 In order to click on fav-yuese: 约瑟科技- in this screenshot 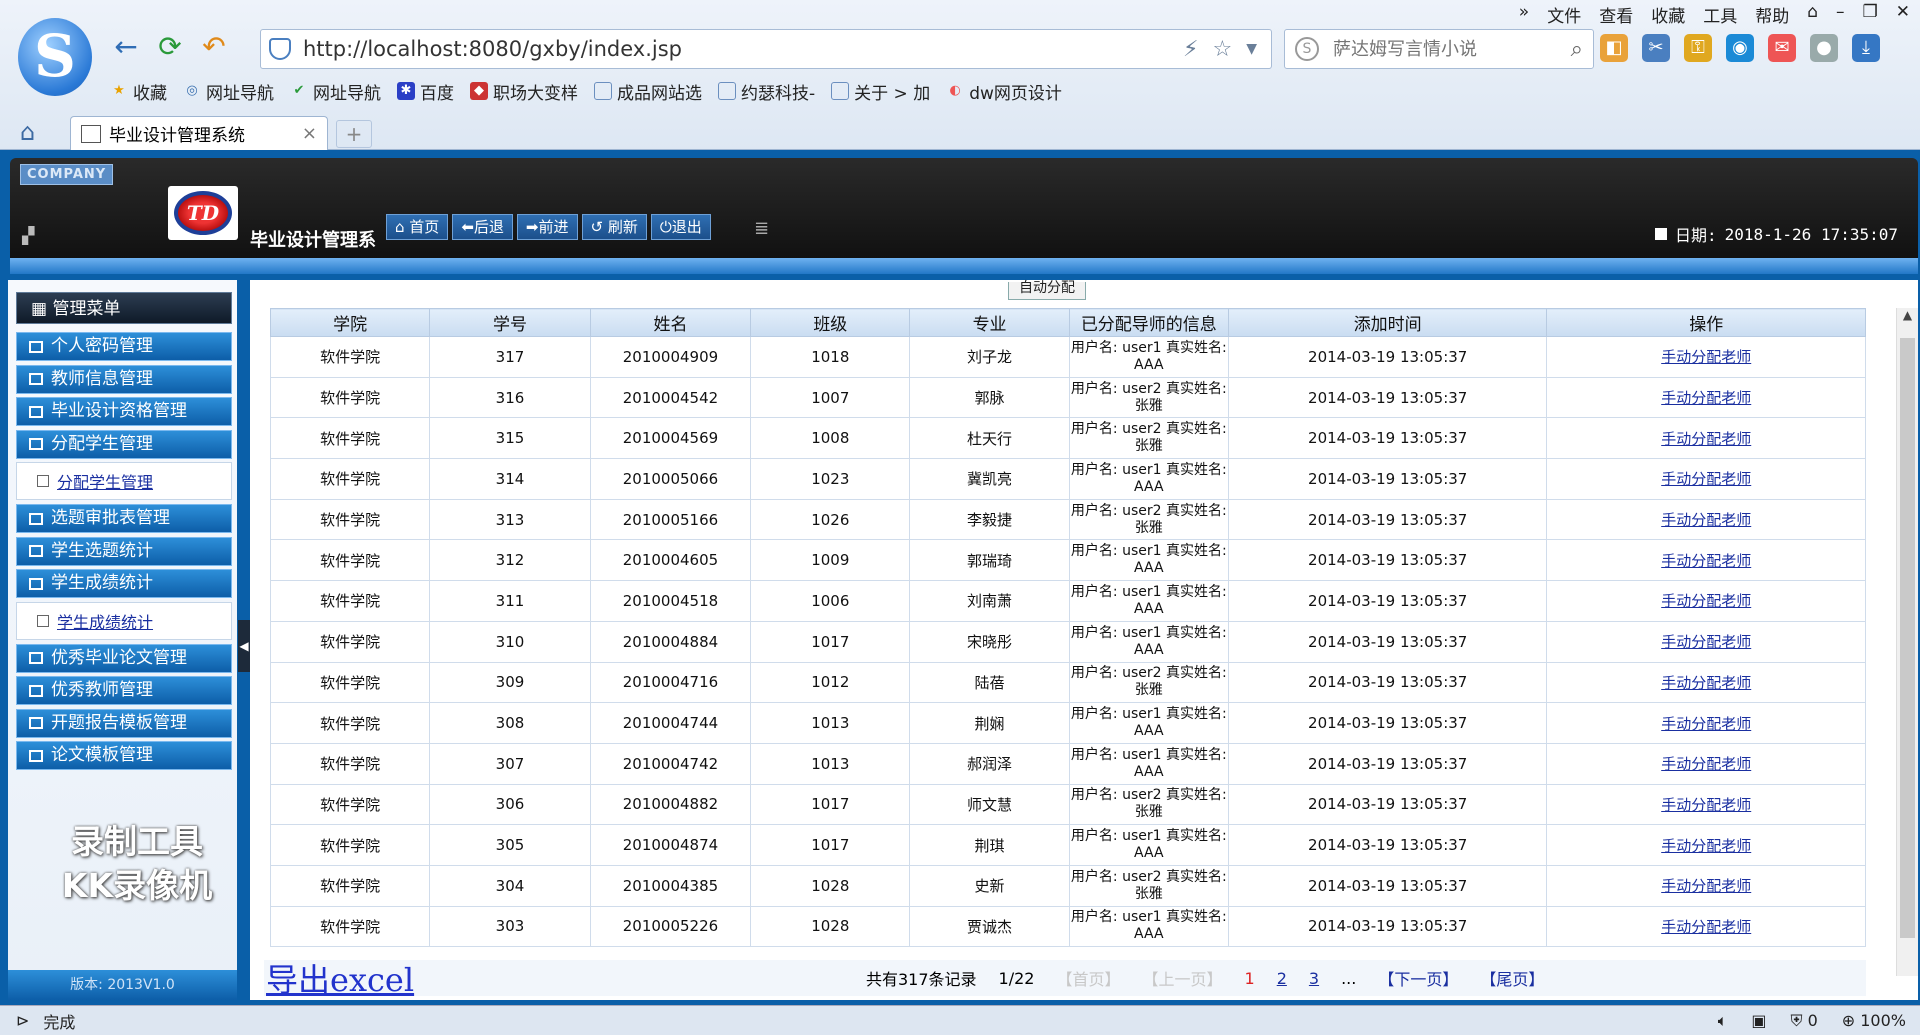, I will do `click(766, 91)`.